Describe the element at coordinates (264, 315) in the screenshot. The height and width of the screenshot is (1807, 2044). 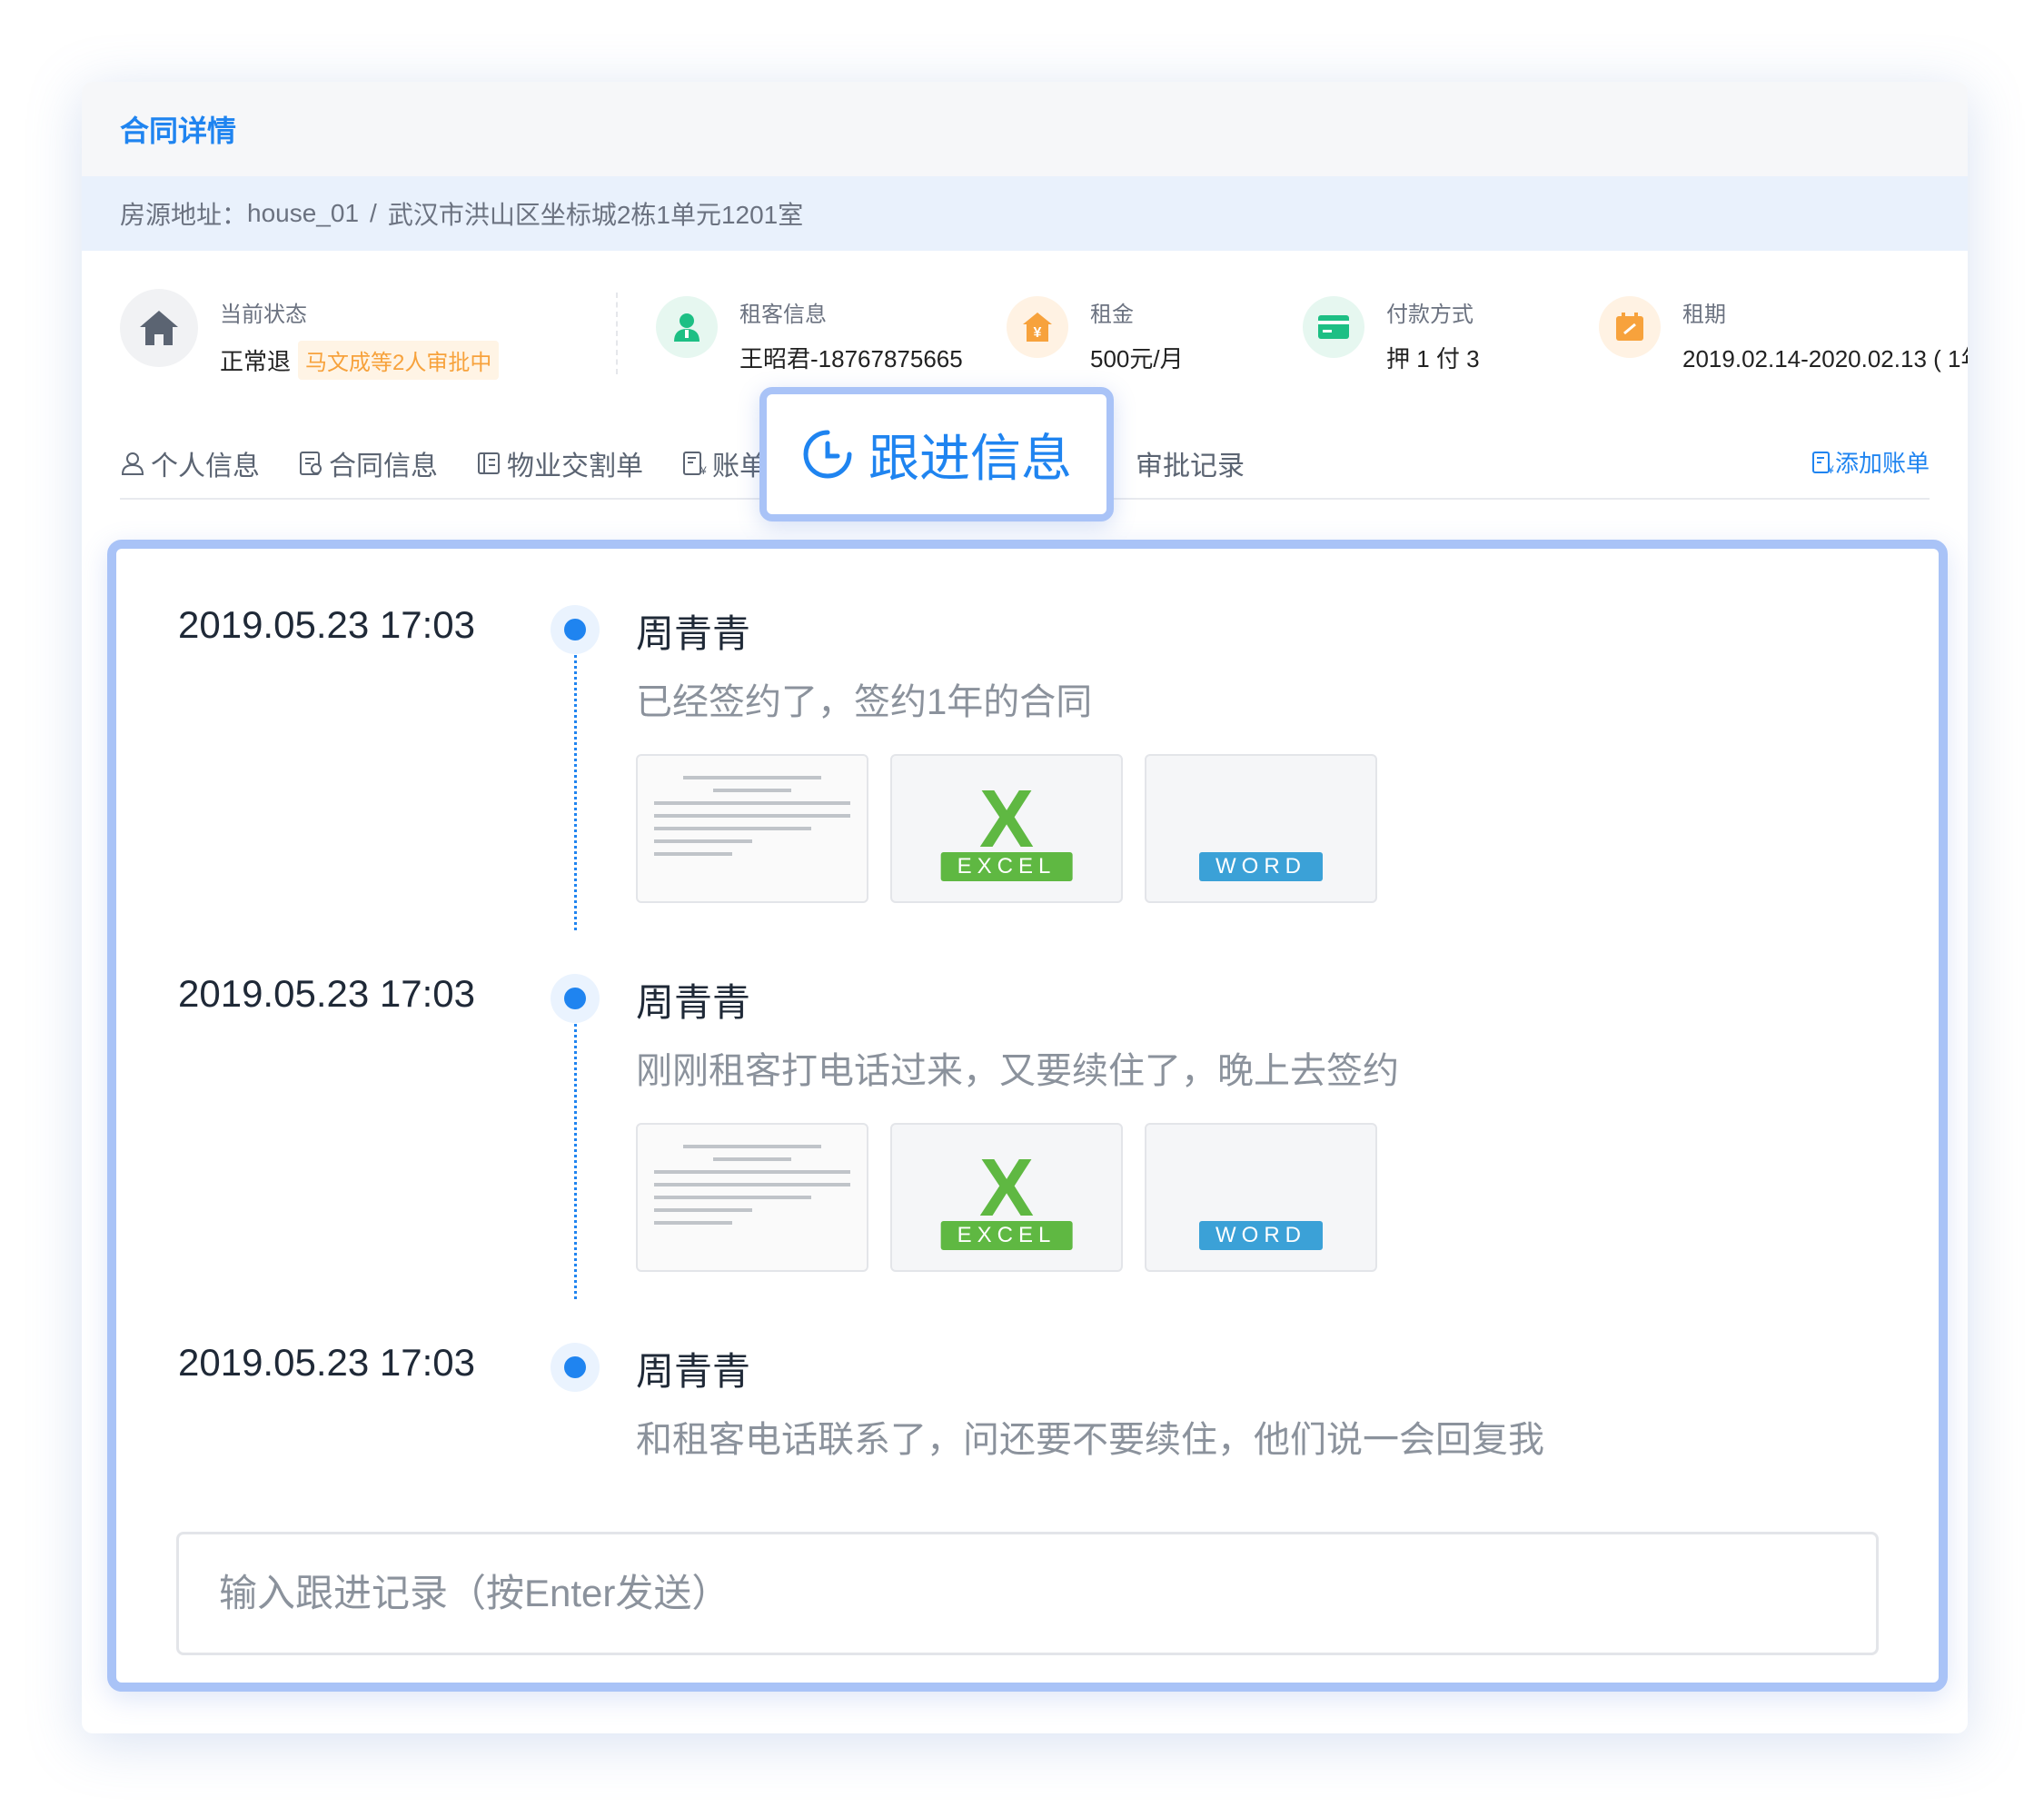
I see `status-label: 当前状态` at that location.